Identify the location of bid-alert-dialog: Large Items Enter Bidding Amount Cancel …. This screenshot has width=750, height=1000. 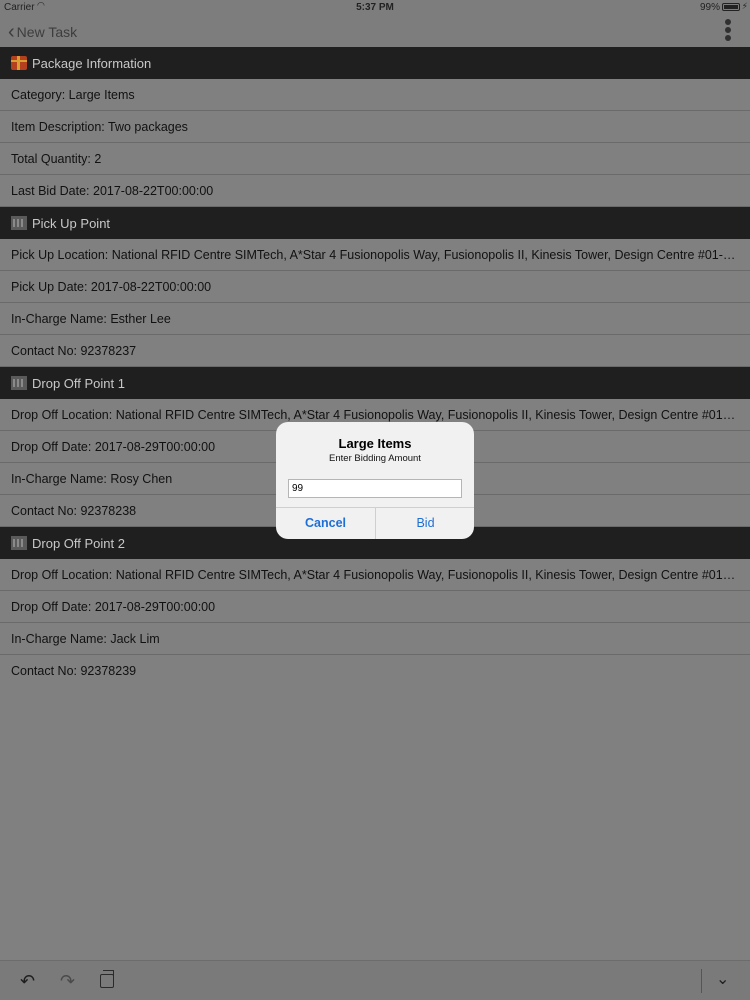
(375, 480).